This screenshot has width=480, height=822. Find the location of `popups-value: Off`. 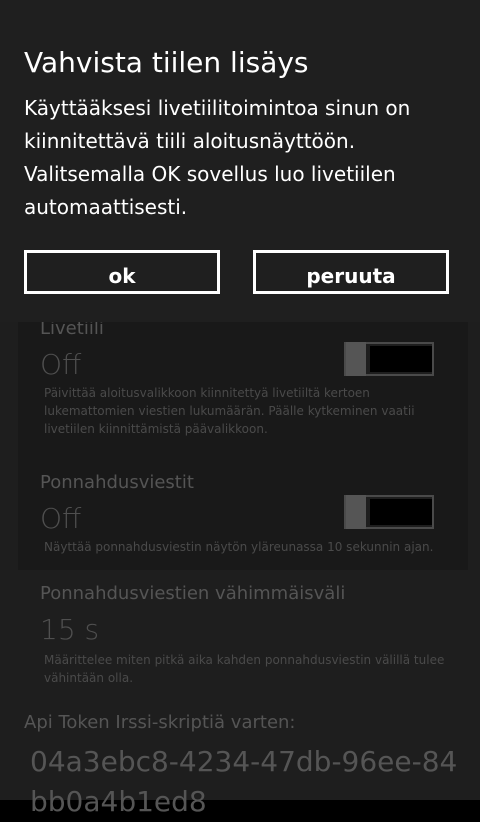

popups-value: Off is located at coordinates (61, 518).